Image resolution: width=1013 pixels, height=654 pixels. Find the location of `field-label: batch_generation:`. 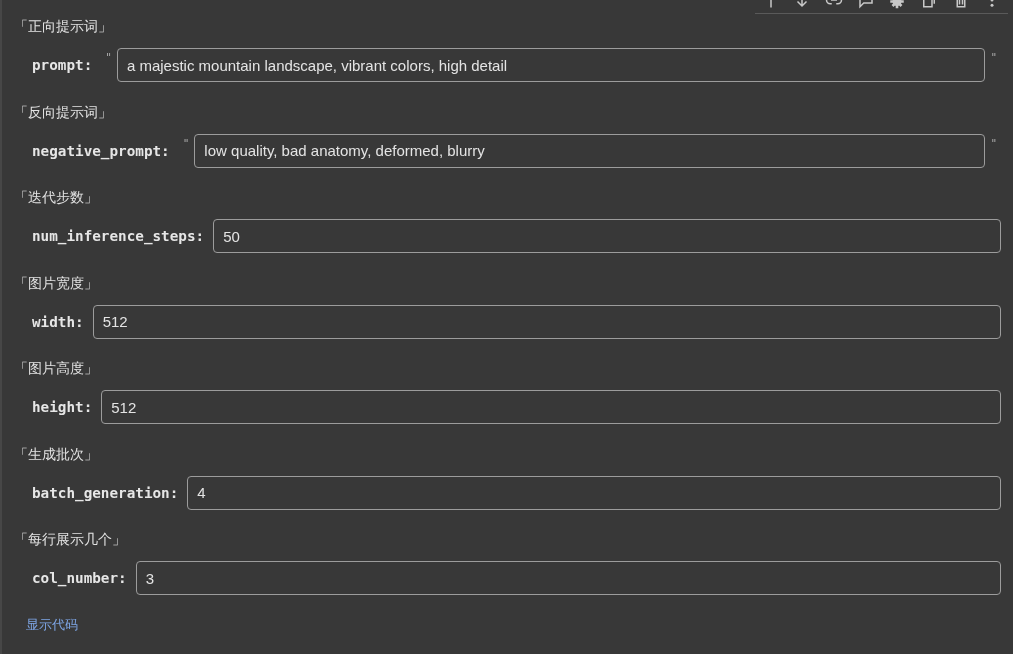

field-label: batch_generation: is located at coordinates (105, 492).